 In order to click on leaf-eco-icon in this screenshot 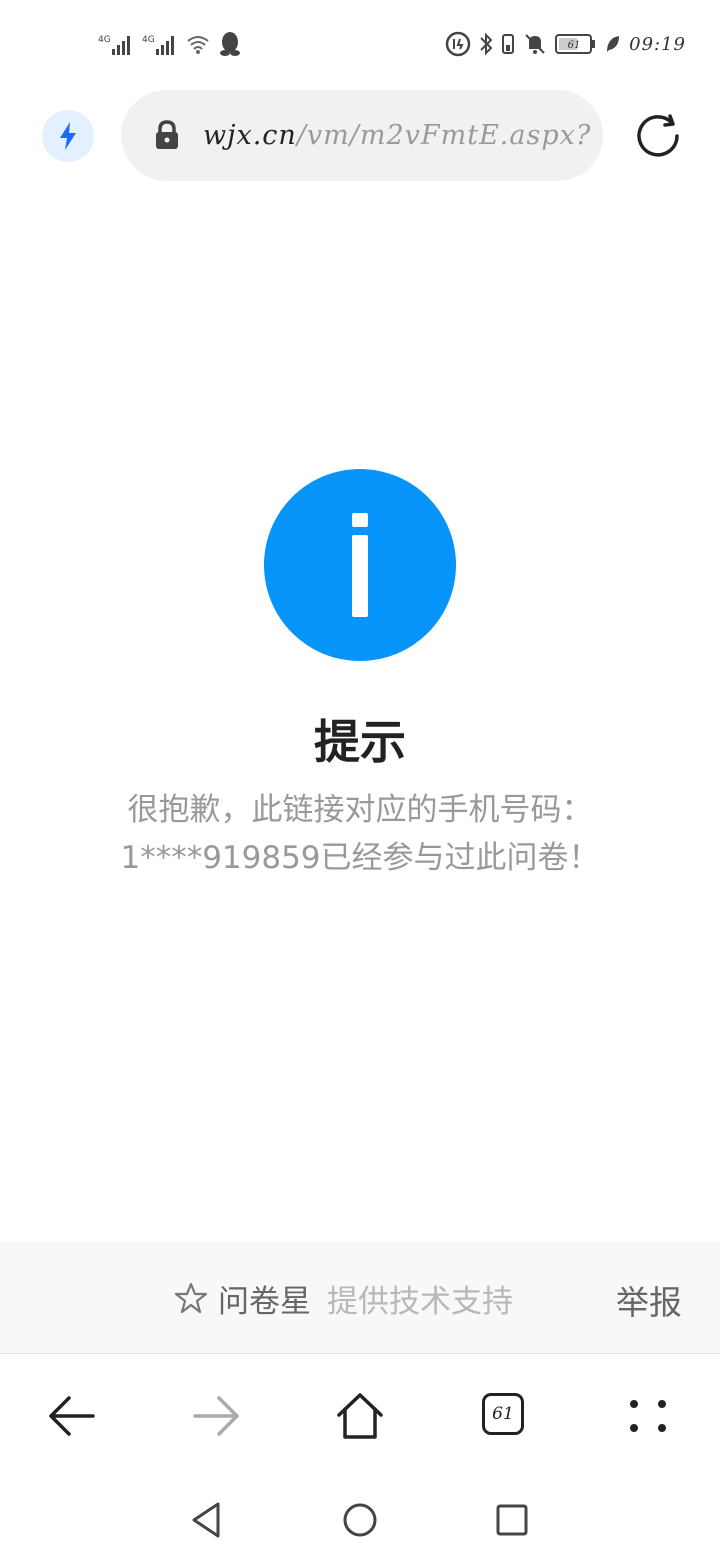, I will do `click(613, 44)`.